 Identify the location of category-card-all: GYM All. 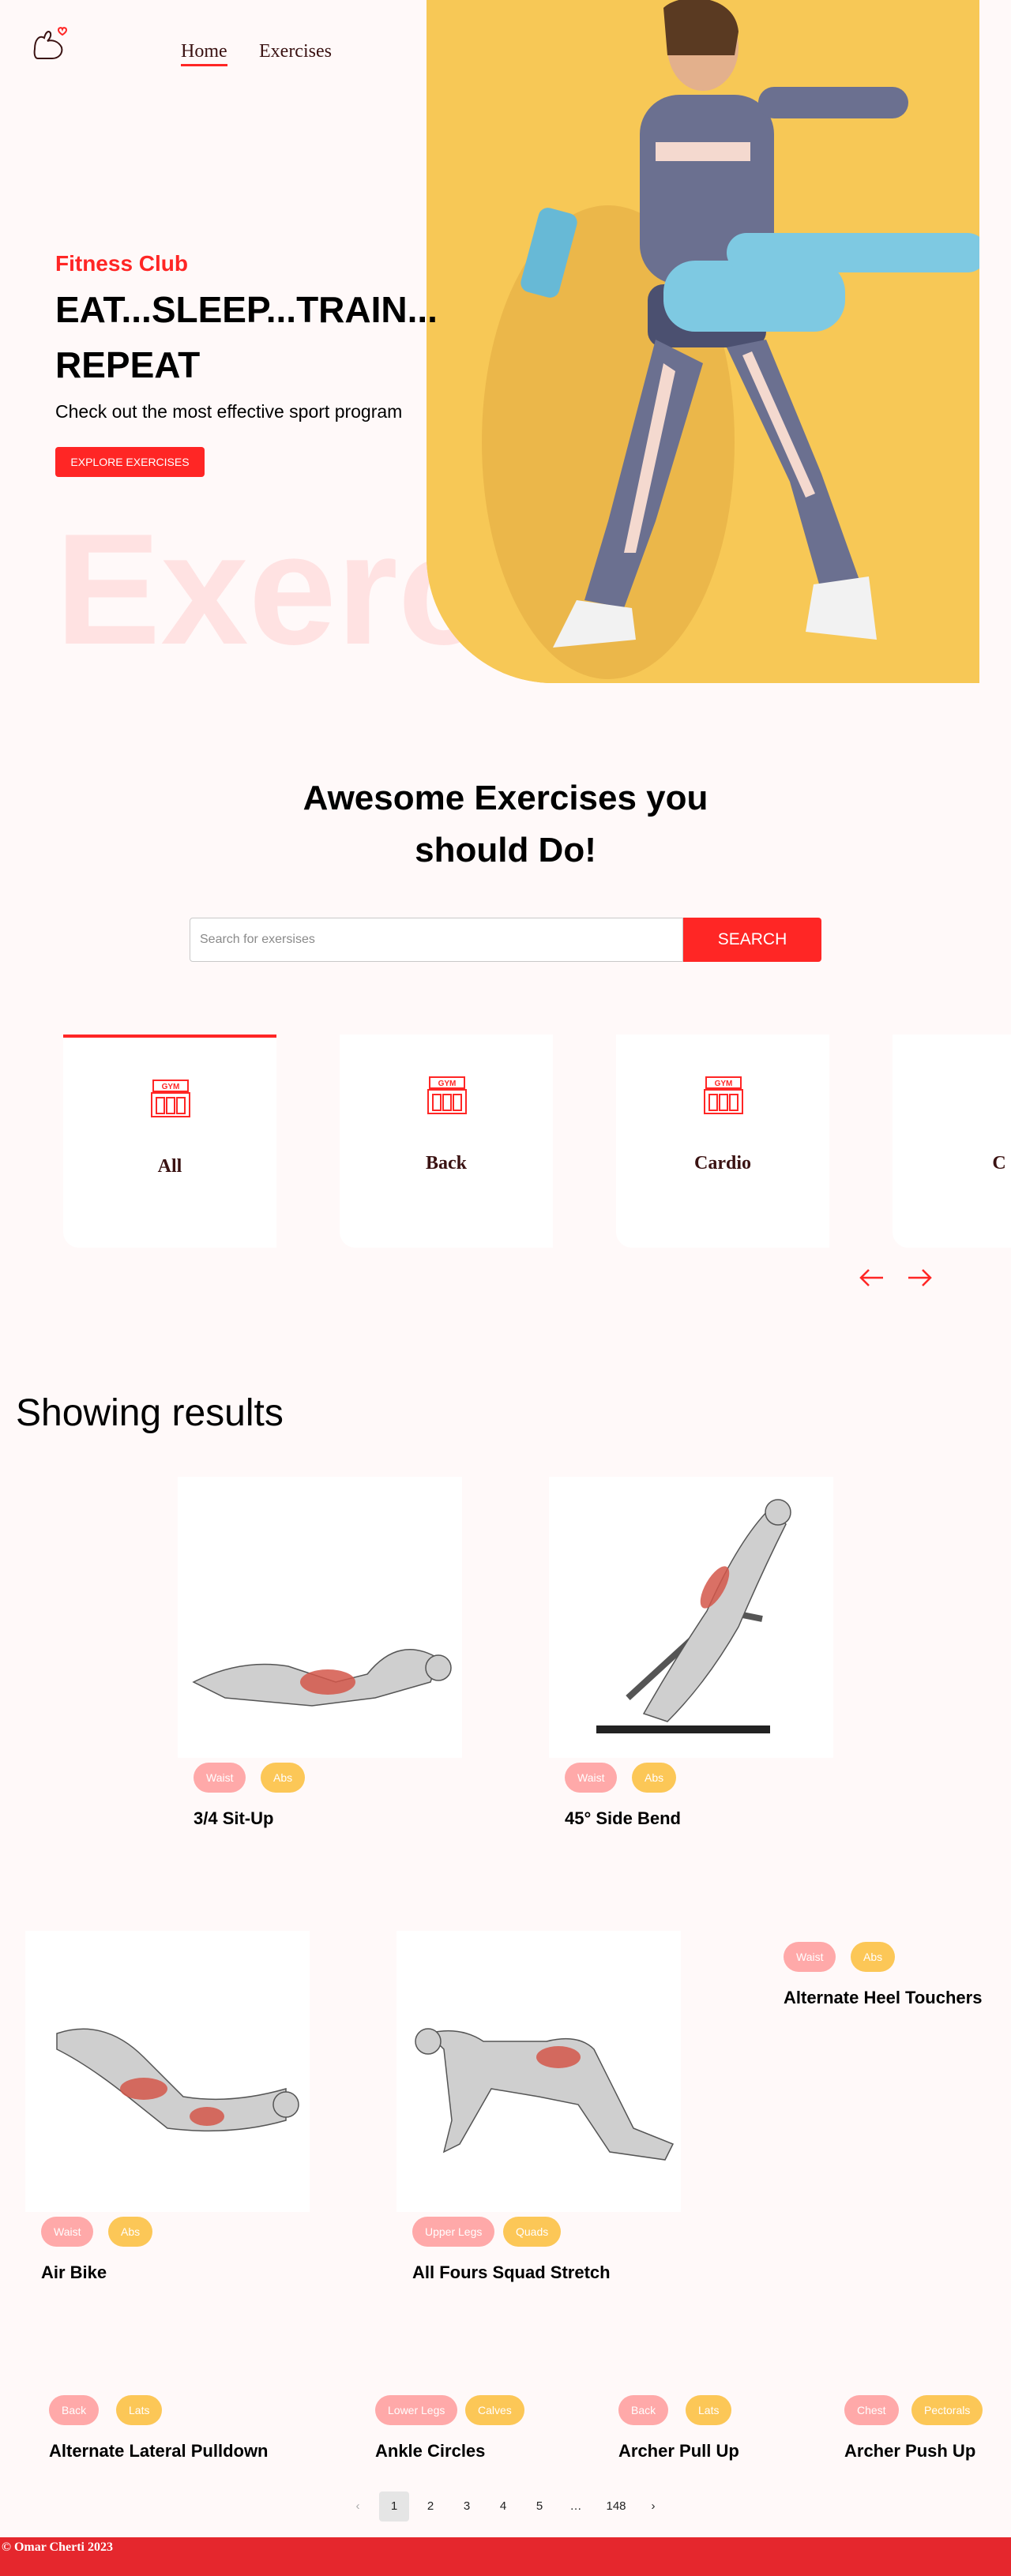
(169, 1141).